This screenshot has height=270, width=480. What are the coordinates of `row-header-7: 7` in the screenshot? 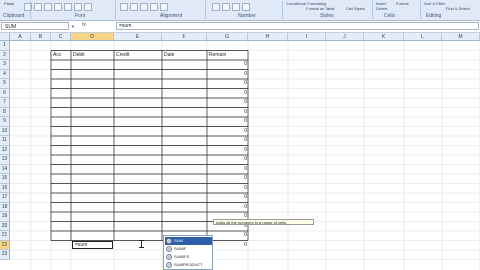 It's located at (5, 103).